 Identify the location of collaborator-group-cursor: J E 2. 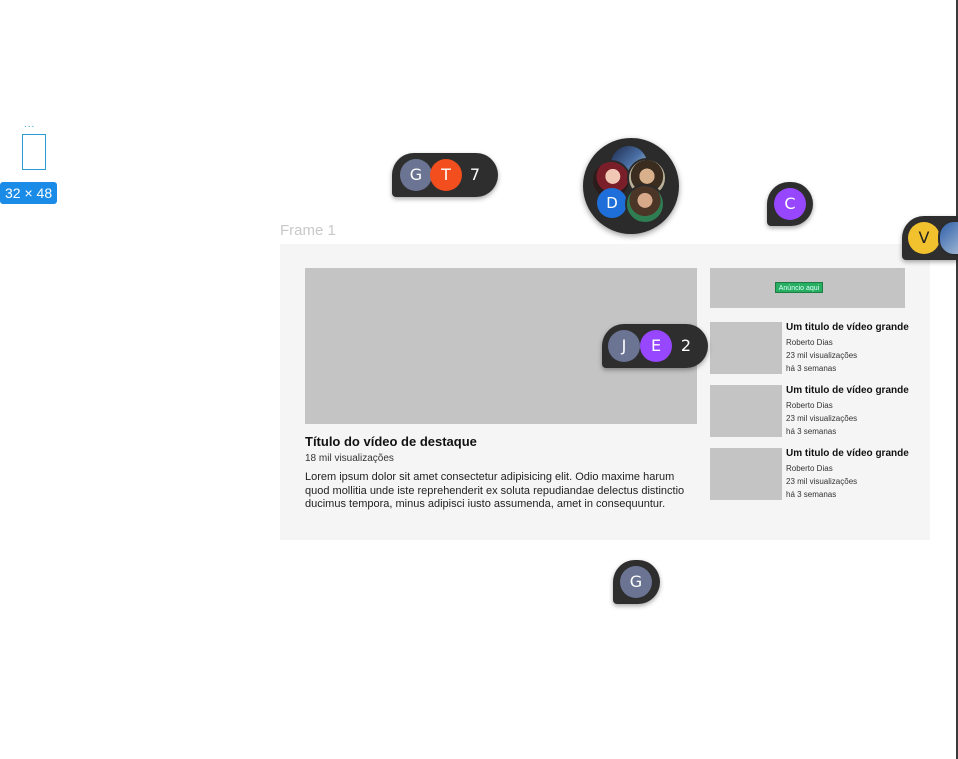
(655, 346).